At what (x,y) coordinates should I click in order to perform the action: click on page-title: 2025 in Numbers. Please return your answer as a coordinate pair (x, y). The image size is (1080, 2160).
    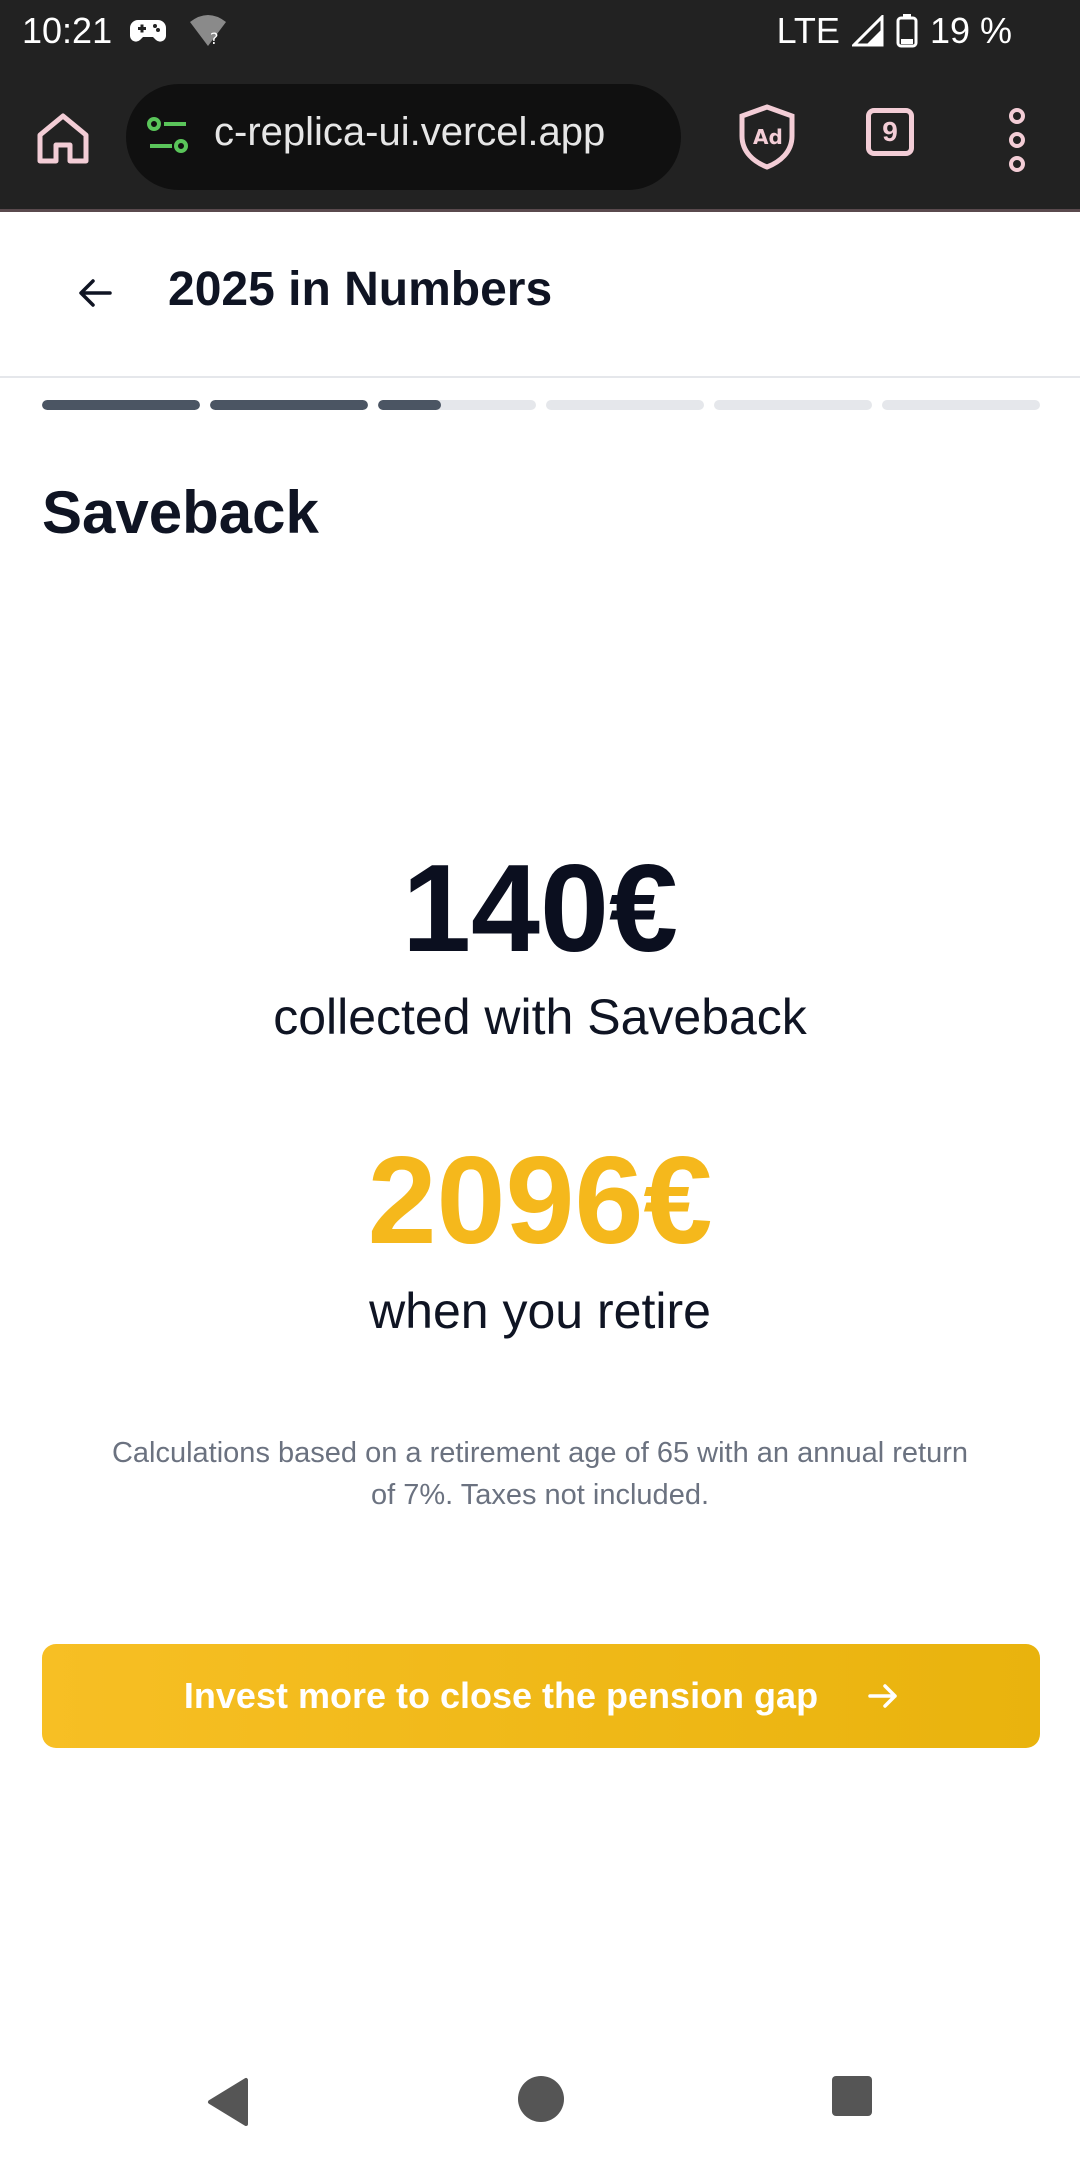
    Looking at the image, I should click on (360, 289).